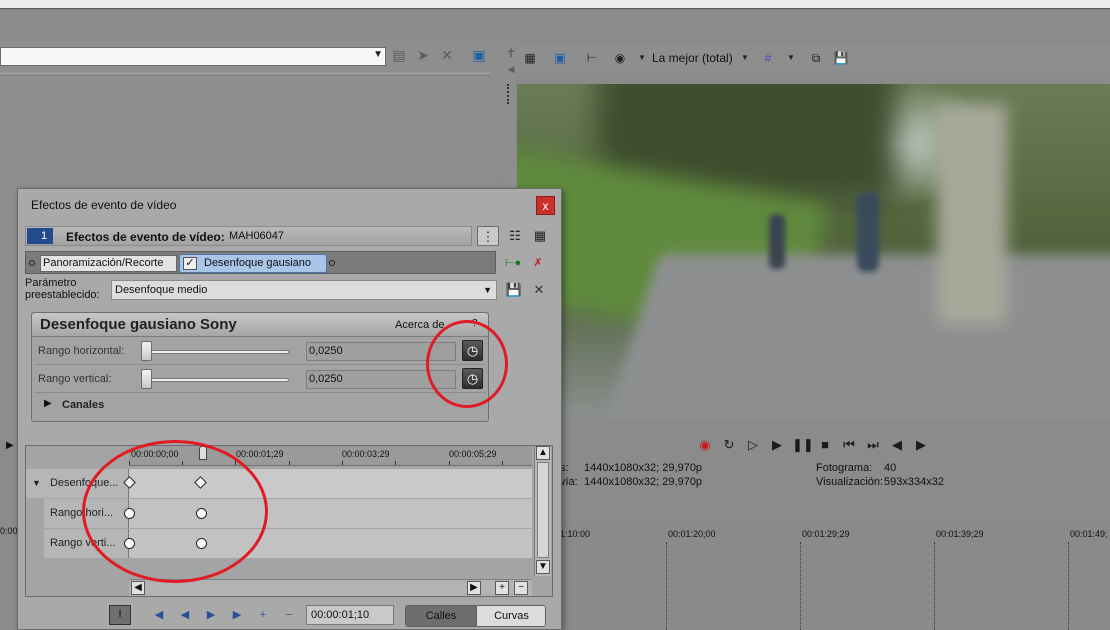 This screenshot has height=630, width=1110. Describe the element at coordinates (543, 453) in the screenshot. I see `scroll-up-icon: ▲` at that location.